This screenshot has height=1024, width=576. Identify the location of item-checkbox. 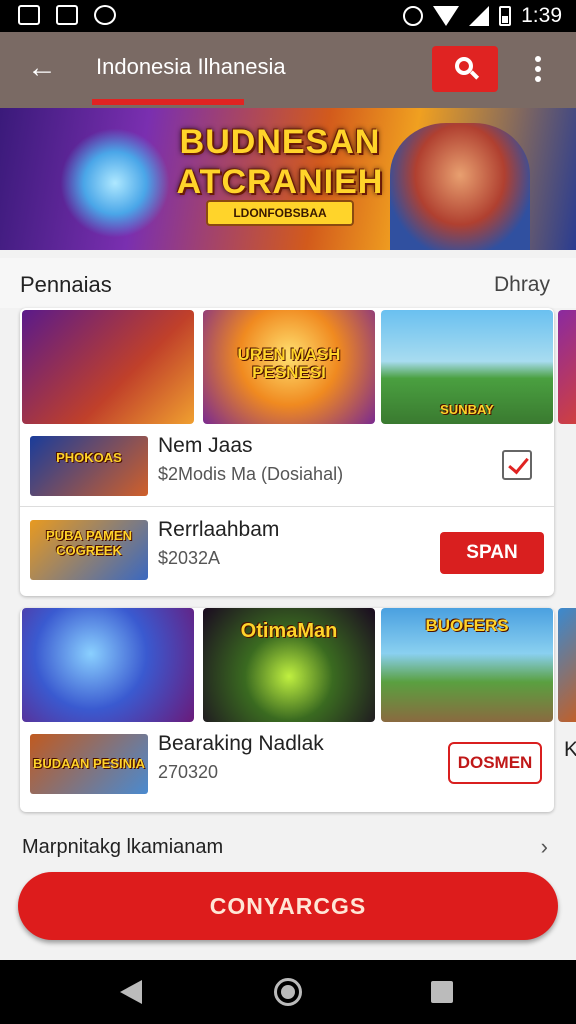
(517, 465).